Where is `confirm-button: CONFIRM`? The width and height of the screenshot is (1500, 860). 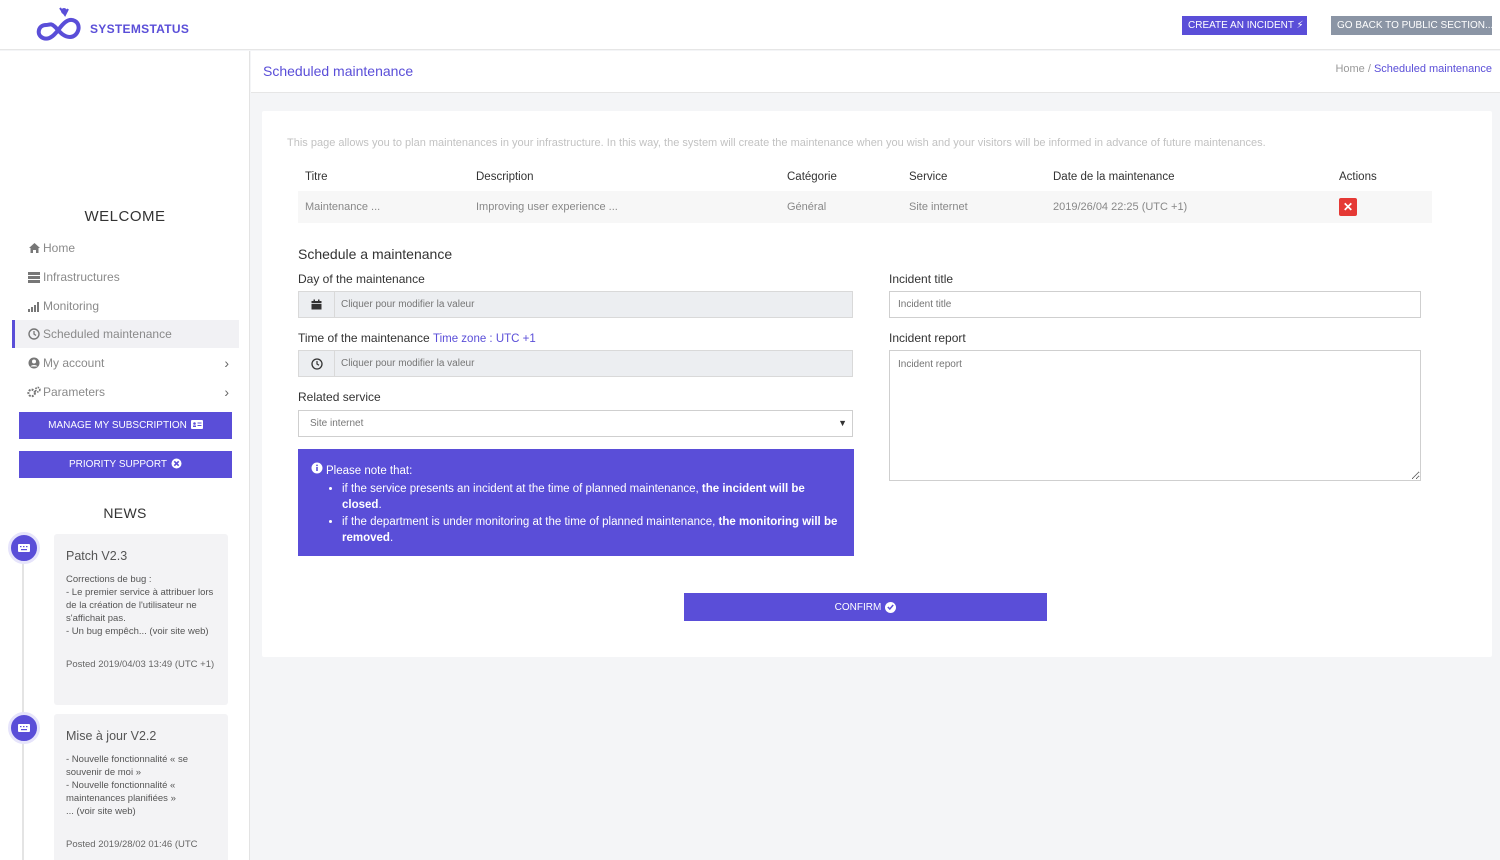
confirm-button: CONFIRM is located at coordinates (865, 607).